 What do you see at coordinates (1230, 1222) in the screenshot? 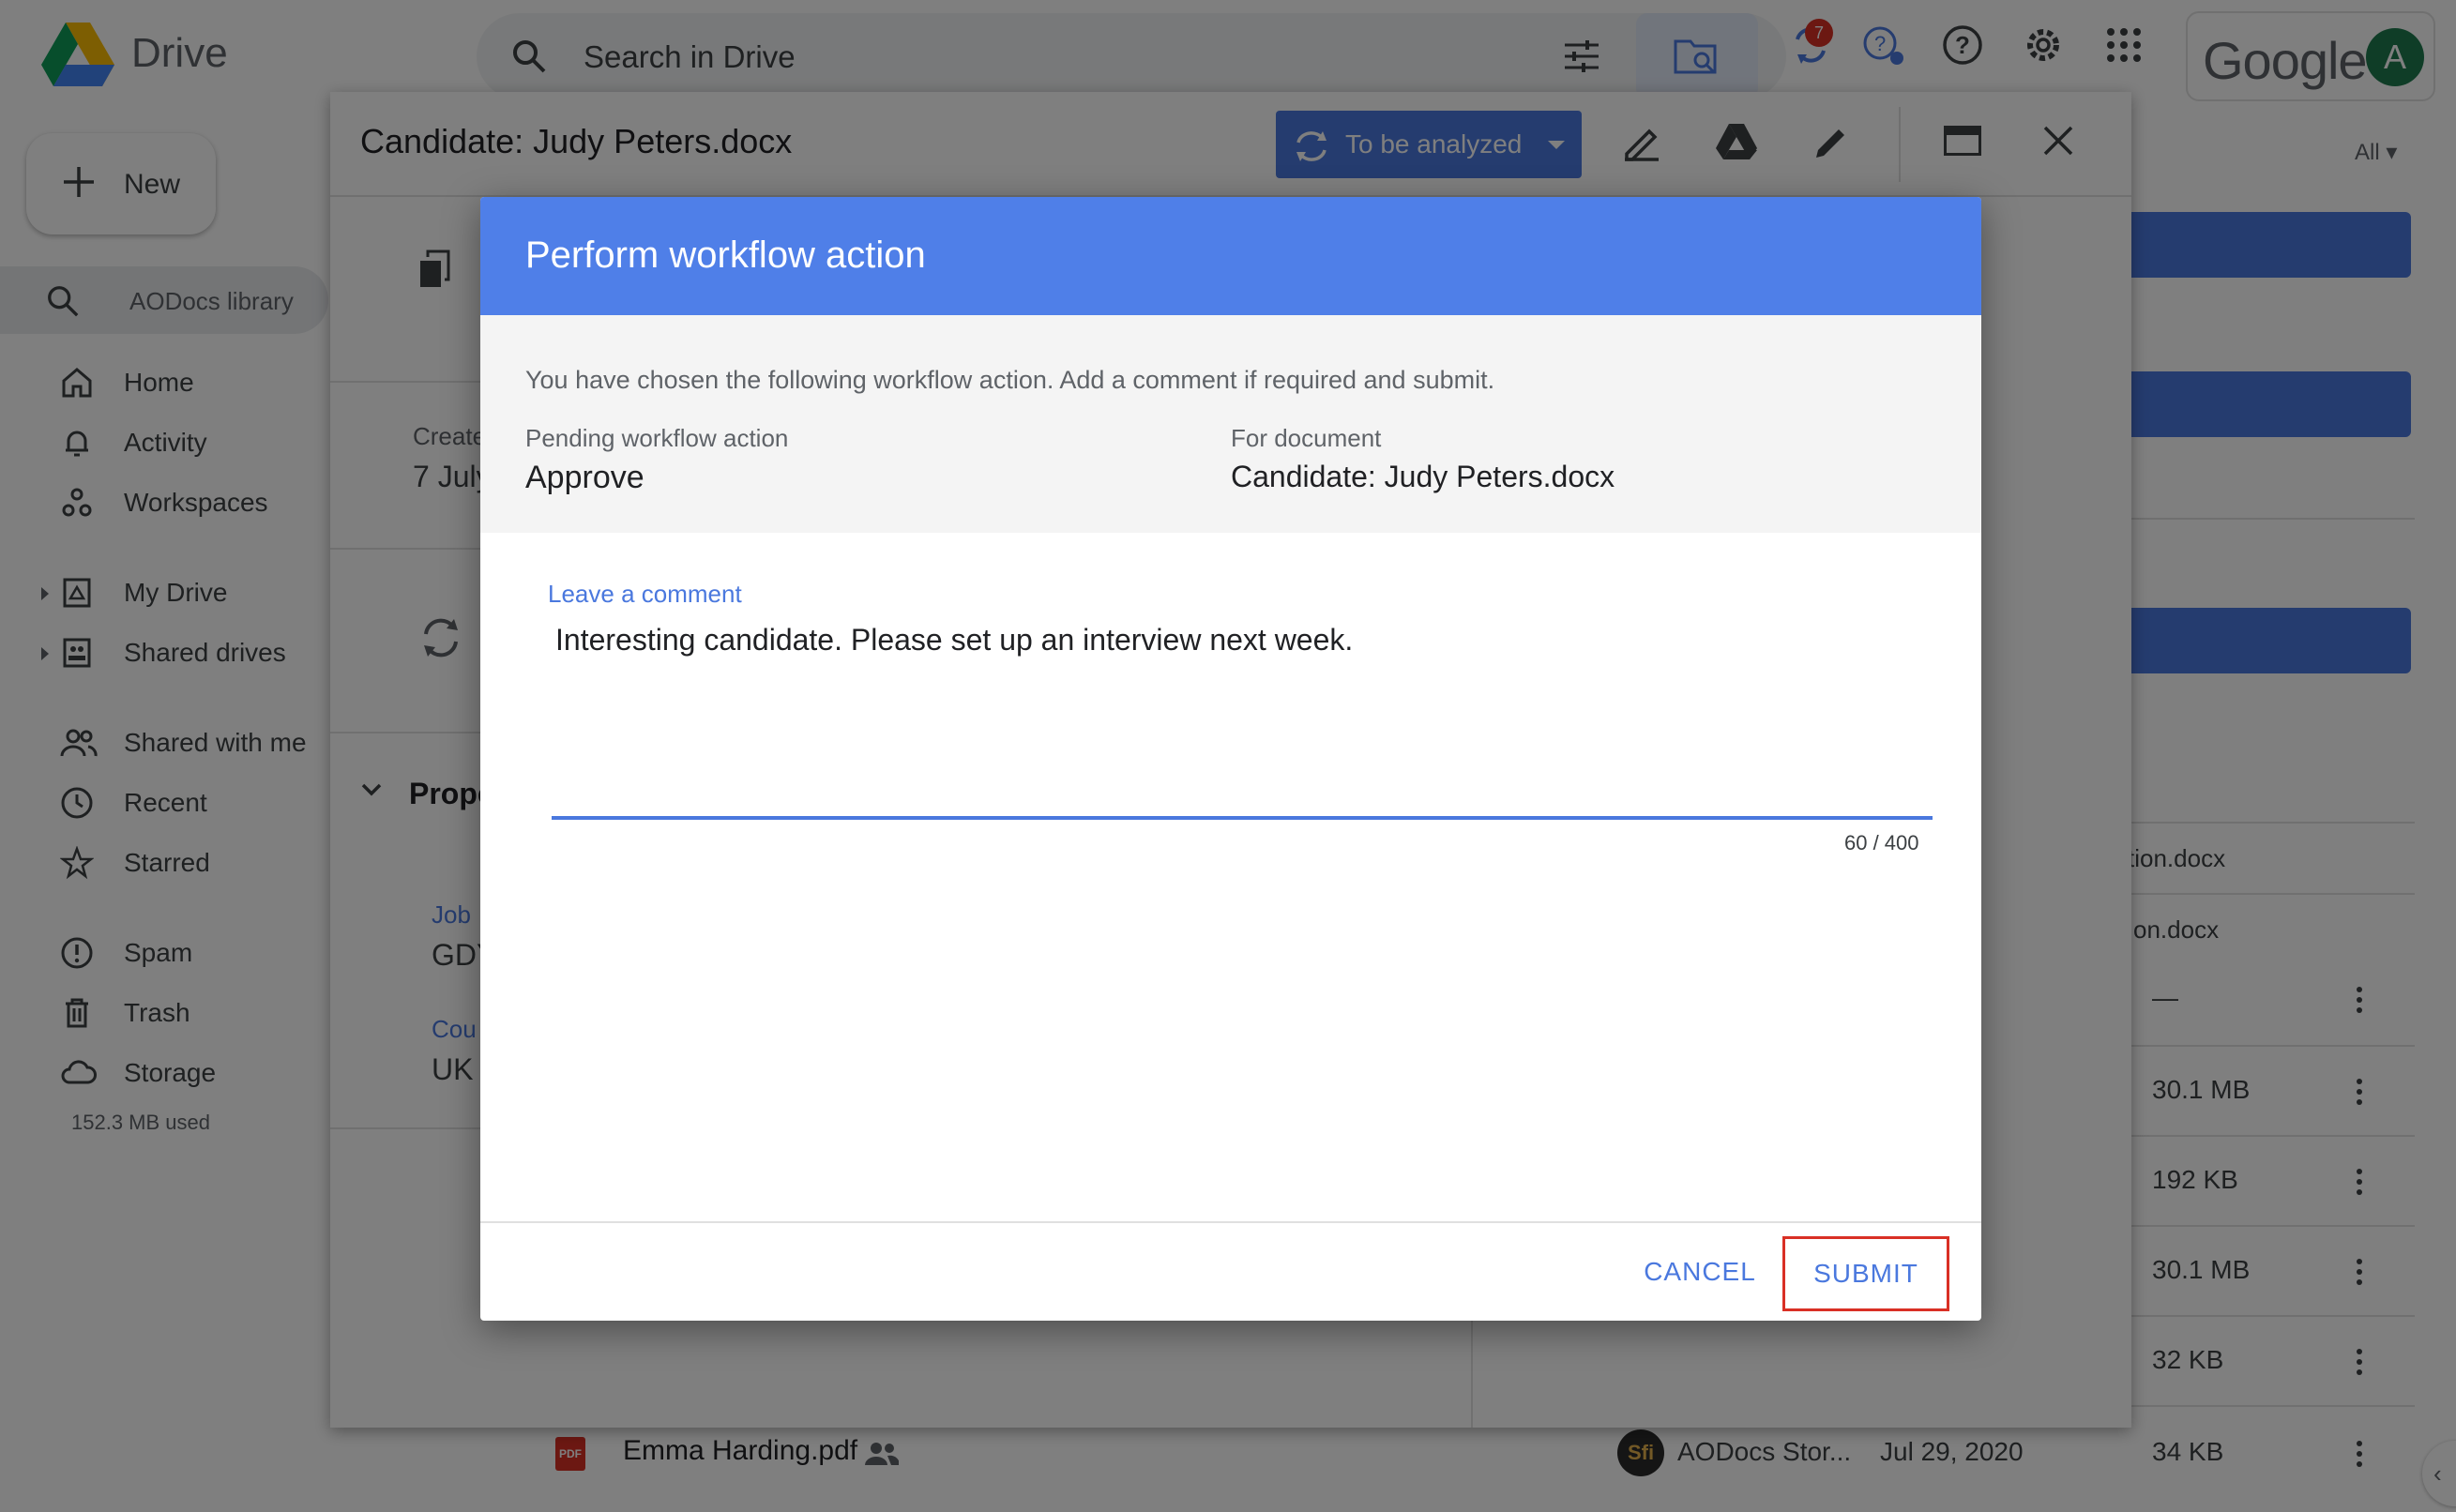
I see `dialog-footer-divider` at bounding box center [1230, 1222].